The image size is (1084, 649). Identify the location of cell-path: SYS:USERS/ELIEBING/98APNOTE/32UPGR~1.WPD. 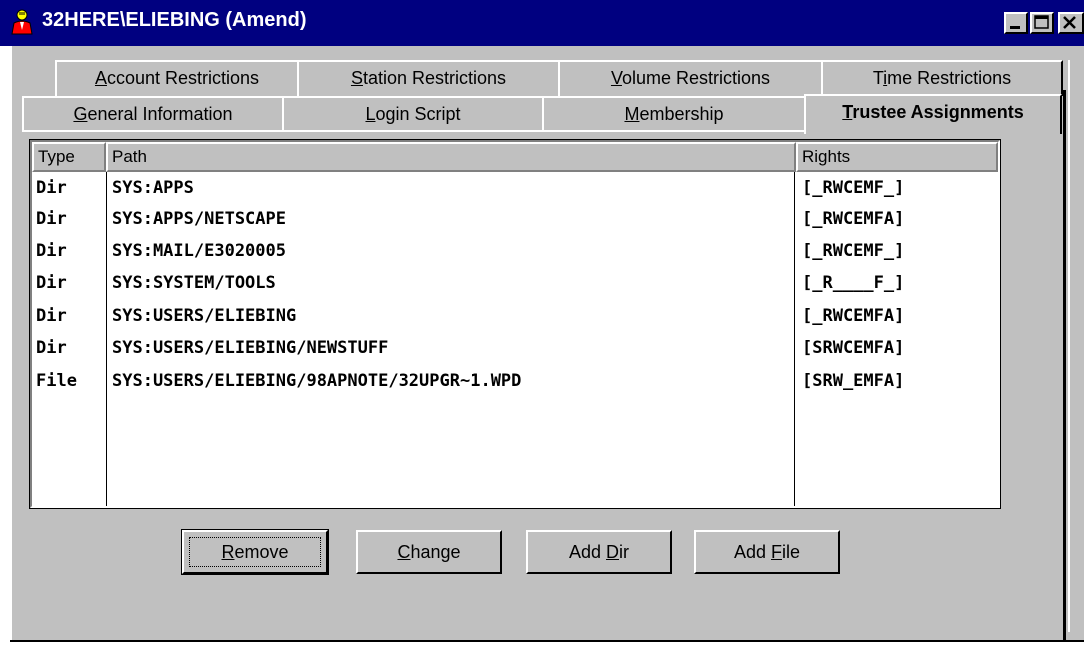
(317, 381).